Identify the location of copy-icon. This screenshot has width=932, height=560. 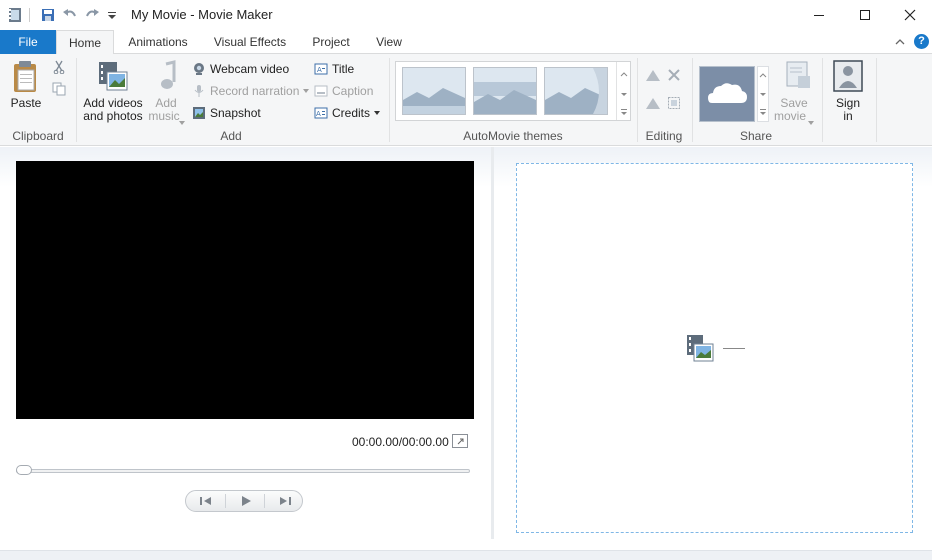
(59, 89).